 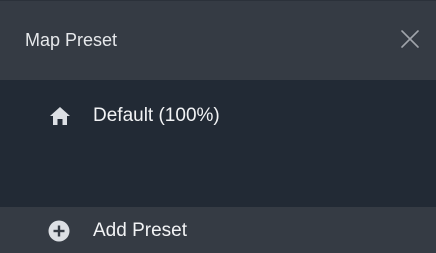 I want to click on plus-circle-icon, so click(x=59, y=231).